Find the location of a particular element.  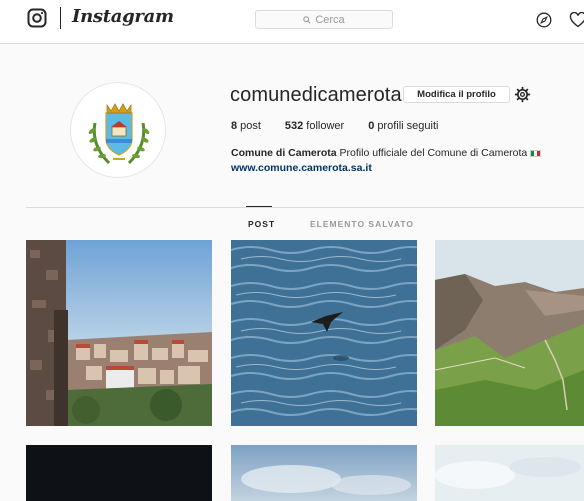

search-input: Cerca is located at coordinates (324, 19).